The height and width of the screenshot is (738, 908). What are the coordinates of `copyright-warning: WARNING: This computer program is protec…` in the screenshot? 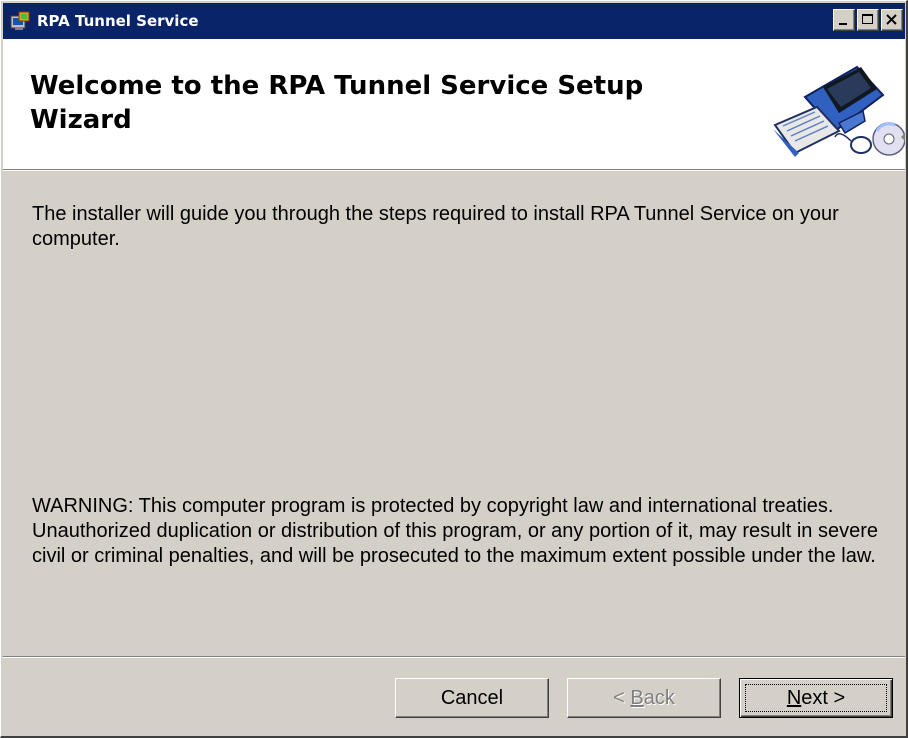 It's located at (455, 531).